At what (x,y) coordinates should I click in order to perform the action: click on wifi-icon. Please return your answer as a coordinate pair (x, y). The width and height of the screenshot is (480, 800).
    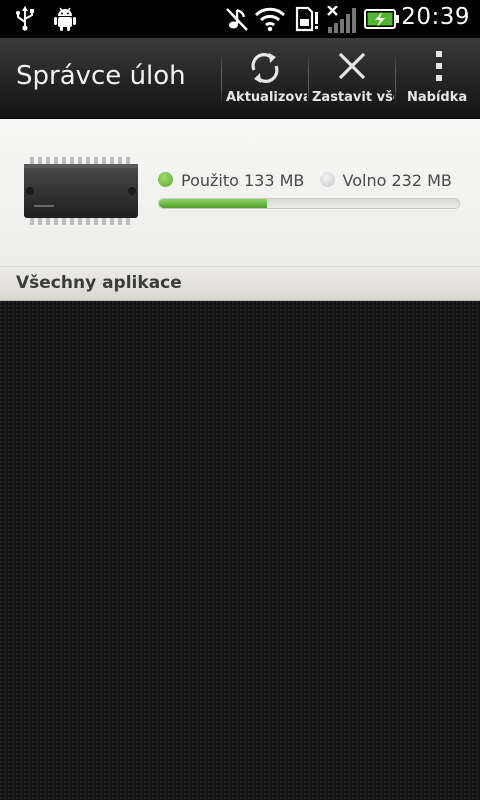
    Looking at the image, I should click on (270, 19).